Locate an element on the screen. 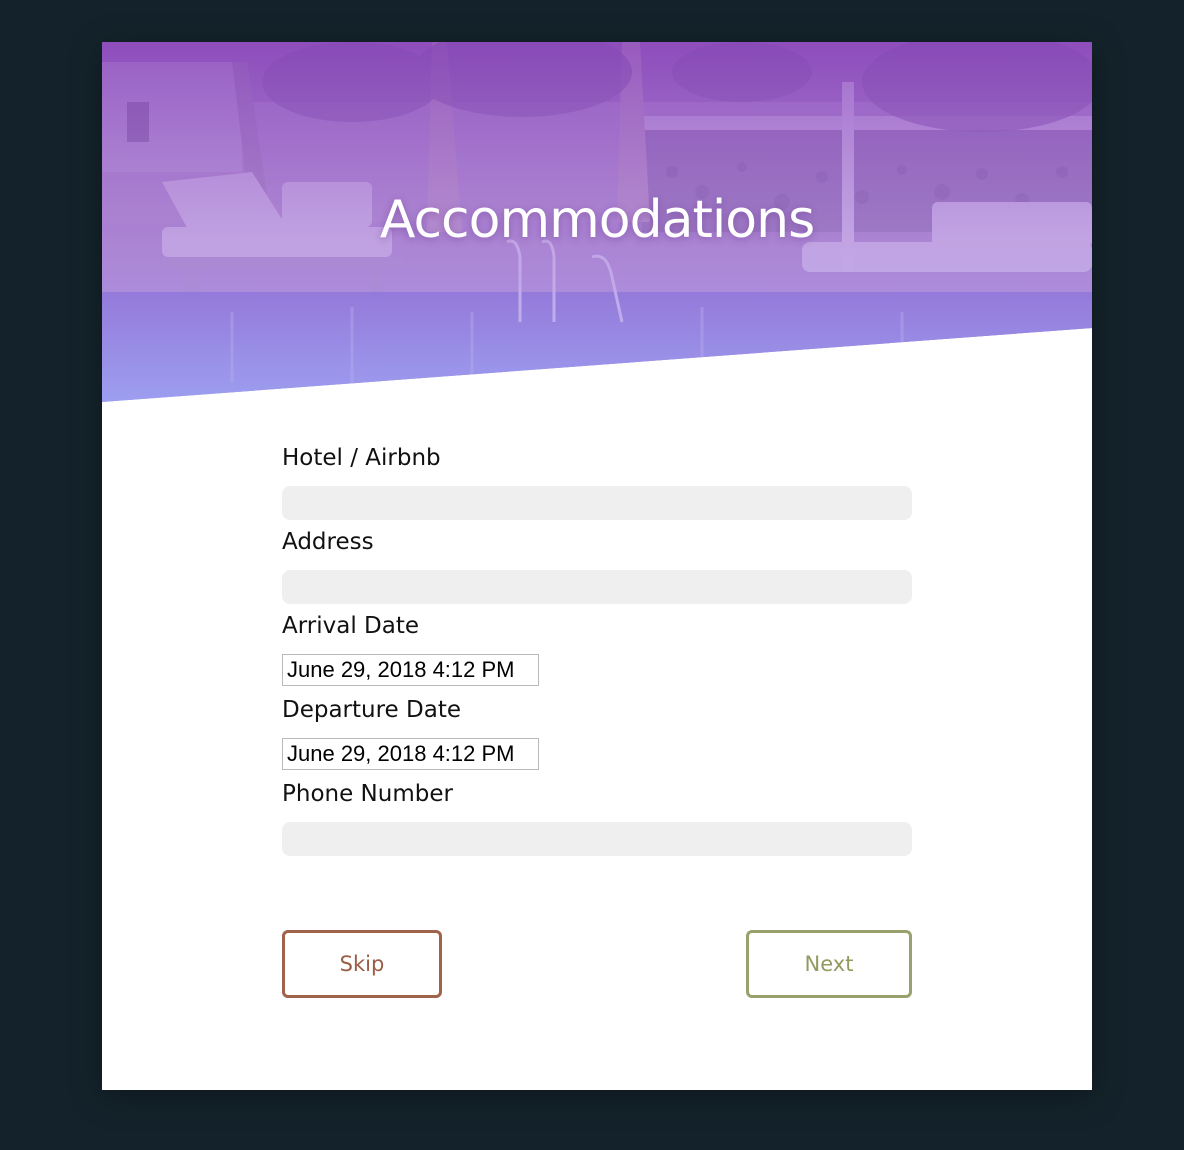  skip-button: Skip is located at coordinates (362, 964).